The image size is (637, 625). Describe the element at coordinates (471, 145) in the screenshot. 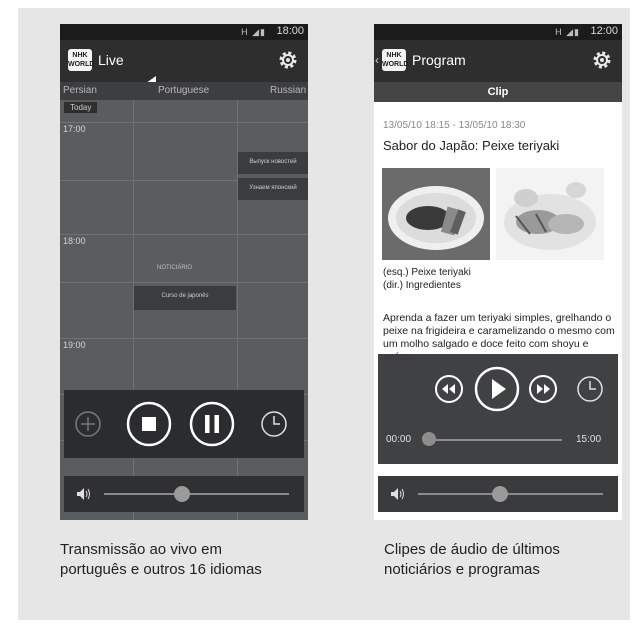

I see `program-title: Sabor do Japão: Peixe teriyaki` at that location.